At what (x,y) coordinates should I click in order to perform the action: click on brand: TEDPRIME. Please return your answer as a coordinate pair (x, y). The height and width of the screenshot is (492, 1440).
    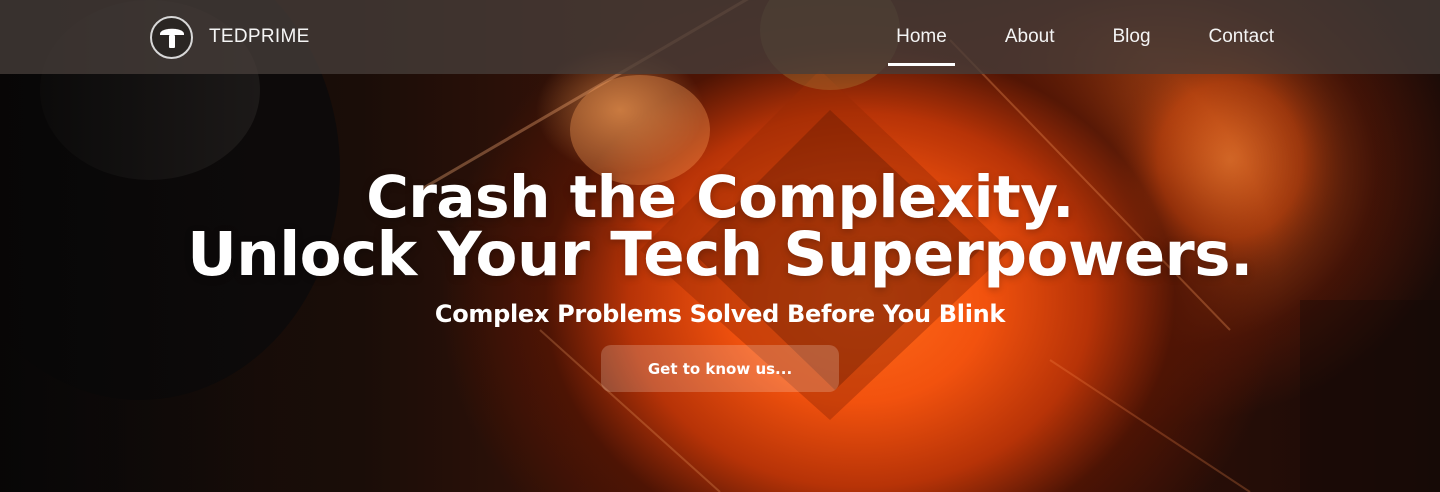
    Looking at the image, I should click on (230, 37).